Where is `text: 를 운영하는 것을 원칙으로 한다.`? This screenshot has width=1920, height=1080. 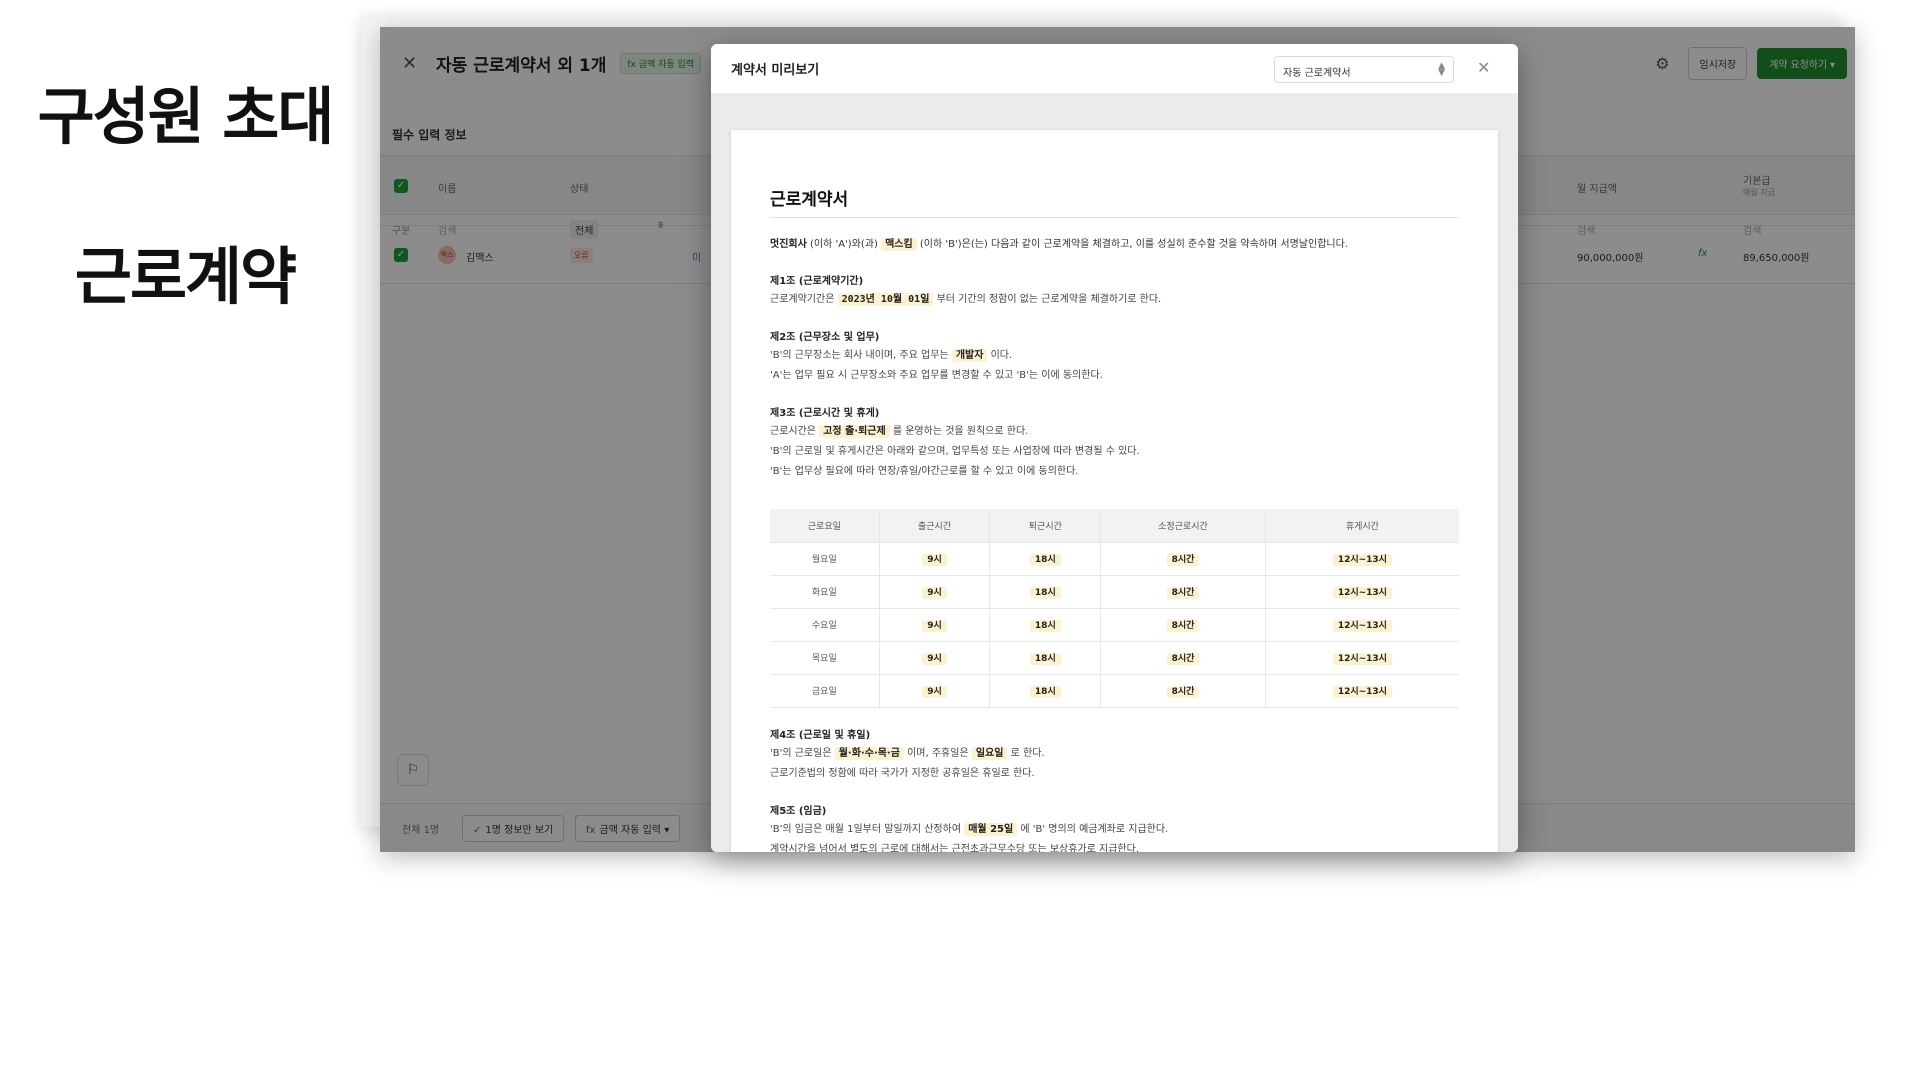
text: 를 운영하는 것을 원칙으로 한다. is located at coordinates (959, 431).